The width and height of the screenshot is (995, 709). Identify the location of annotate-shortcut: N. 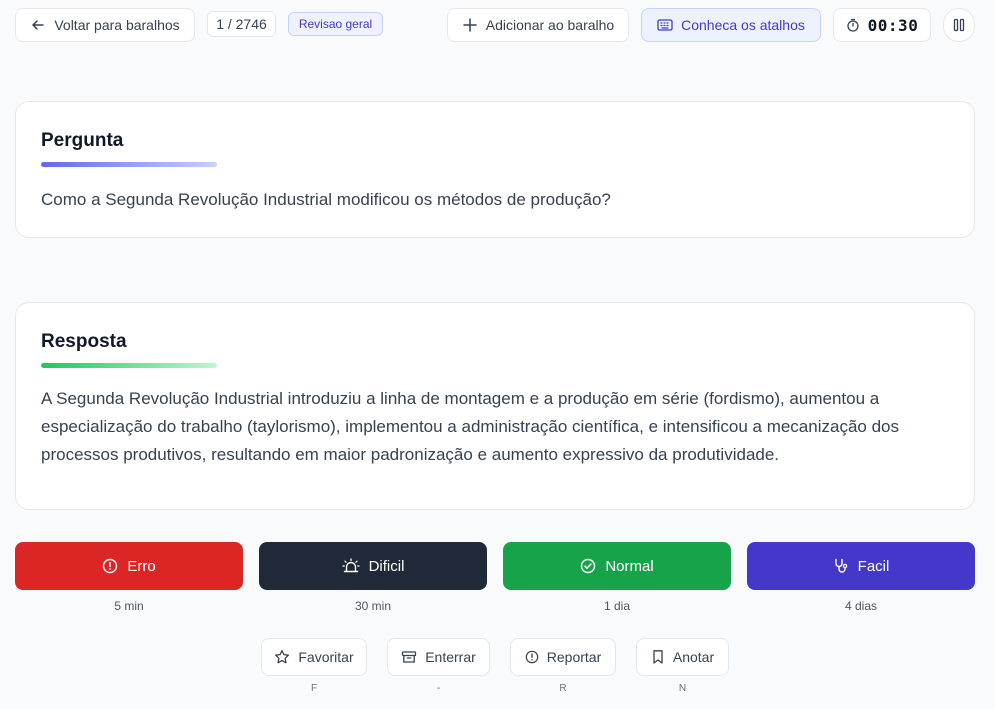
(682, 688).